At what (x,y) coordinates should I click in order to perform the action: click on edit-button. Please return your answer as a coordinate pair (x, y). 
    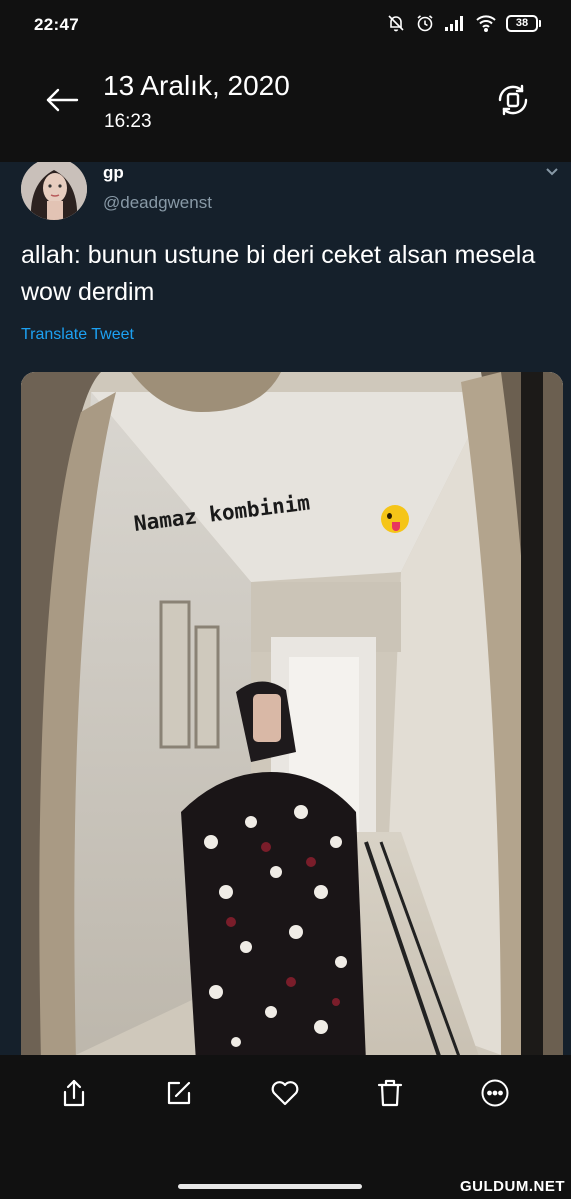
    Looking at the image, I should click on (179, 1093).